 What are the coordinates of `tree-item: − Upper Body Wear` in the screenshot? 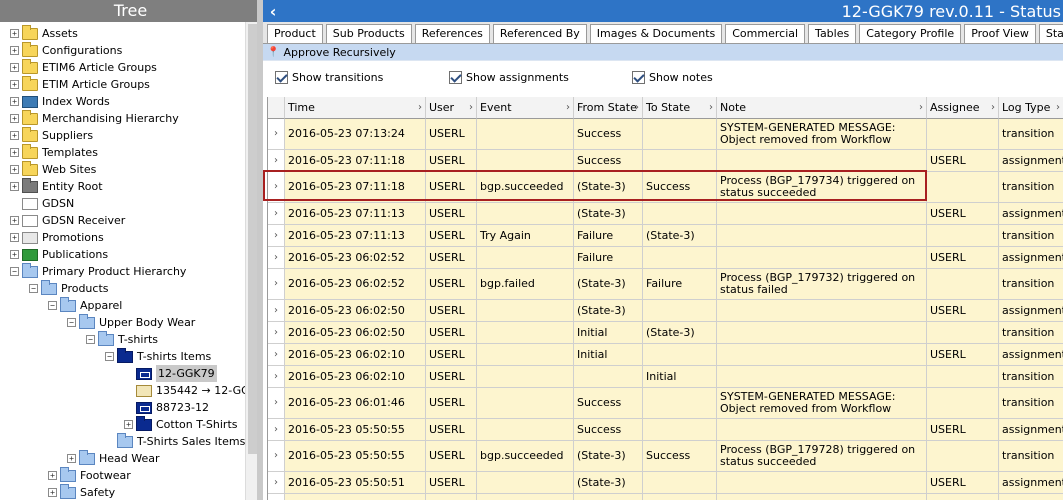 It's located at (131, 322).